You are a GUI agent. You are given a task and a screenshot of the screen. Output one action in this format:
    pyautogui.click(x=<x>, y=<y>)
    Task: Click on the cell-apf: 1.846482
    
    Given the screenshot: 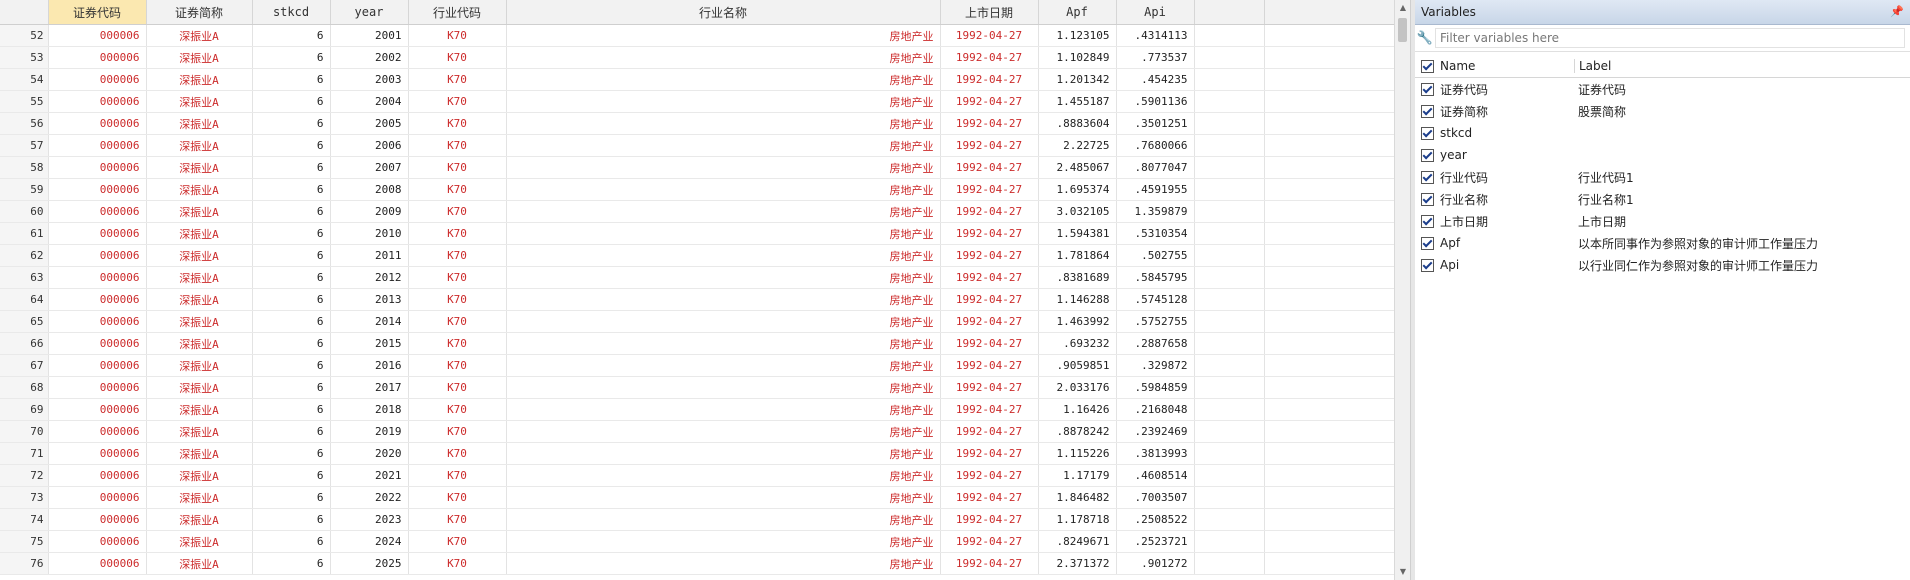 What is the action you would take?
    pyautogui.click(x=1077, y=497)
    